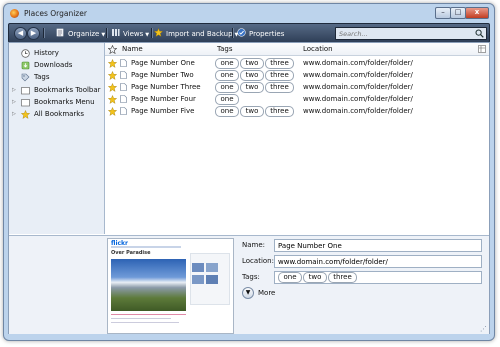  What do you see at coordinates (254, 245) in the screenshot?
I see `name-label: Name:` at bounding box center [254, 245].